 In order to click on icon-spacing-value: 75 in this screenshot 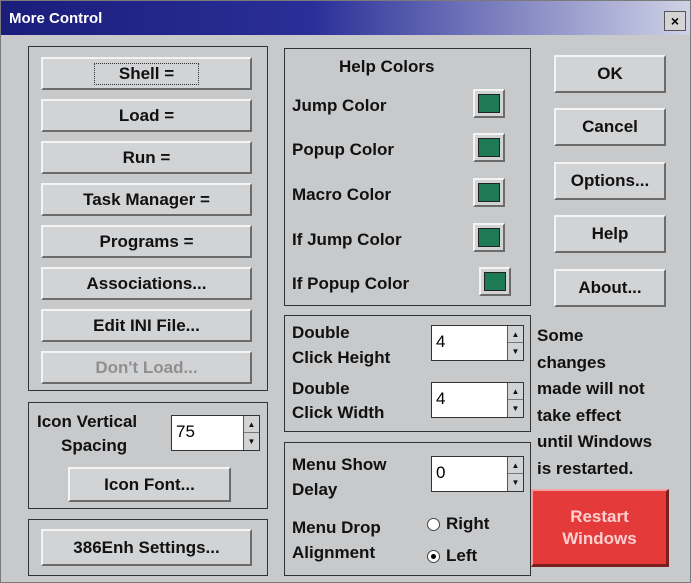, I will do `click(185, 432)`.